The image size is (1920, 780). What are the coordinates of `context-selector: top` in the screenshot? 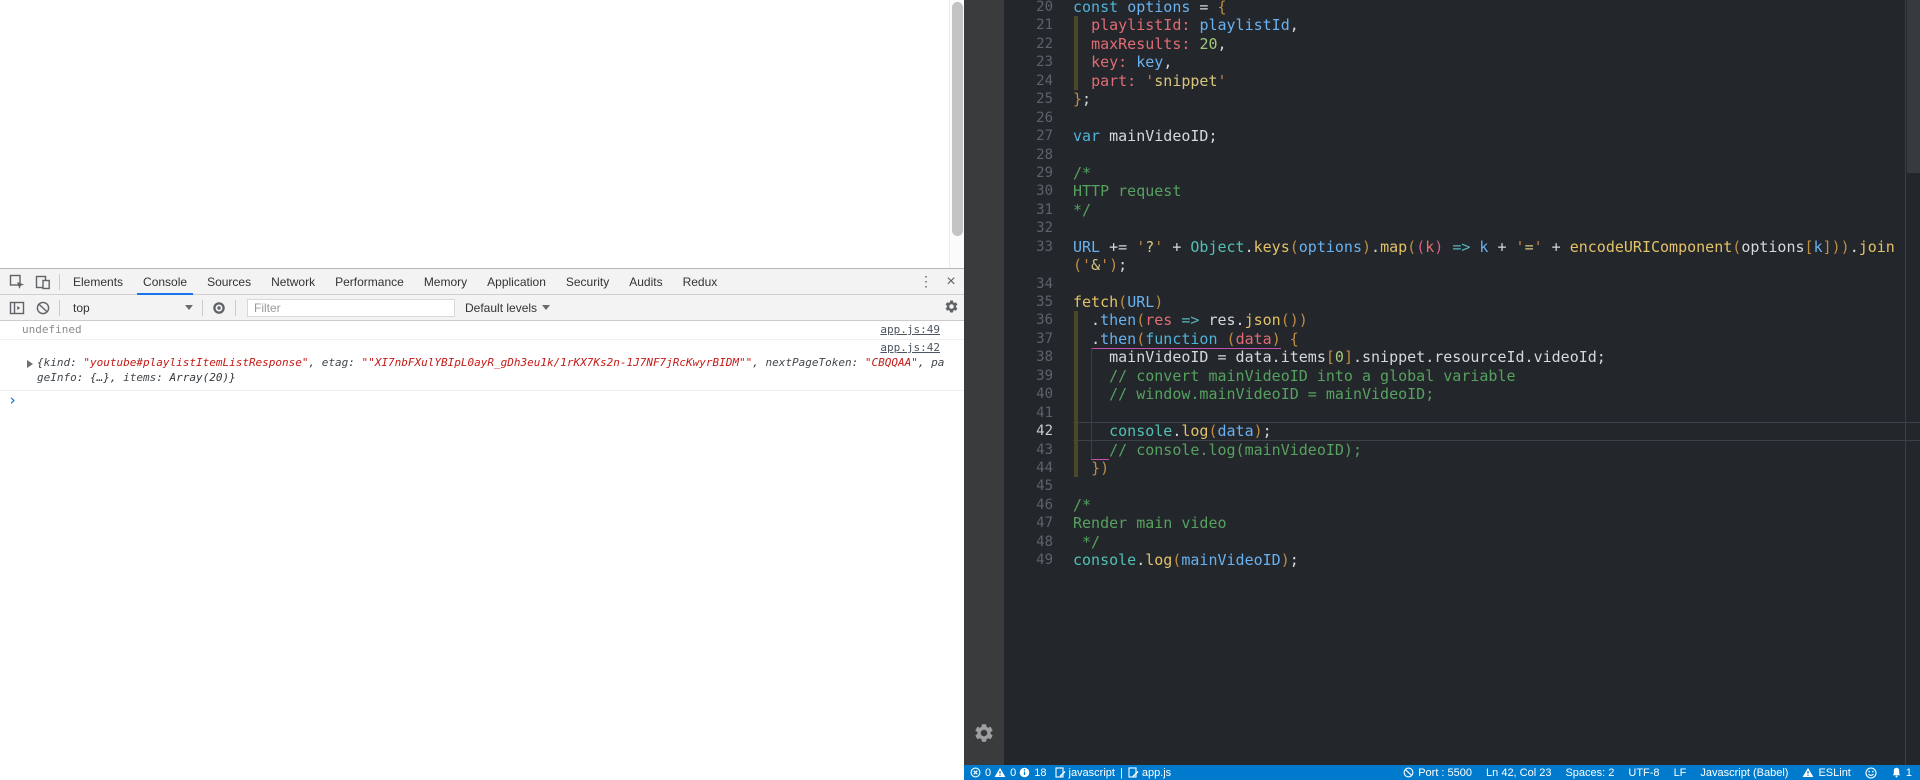 It's located at (133, 308).